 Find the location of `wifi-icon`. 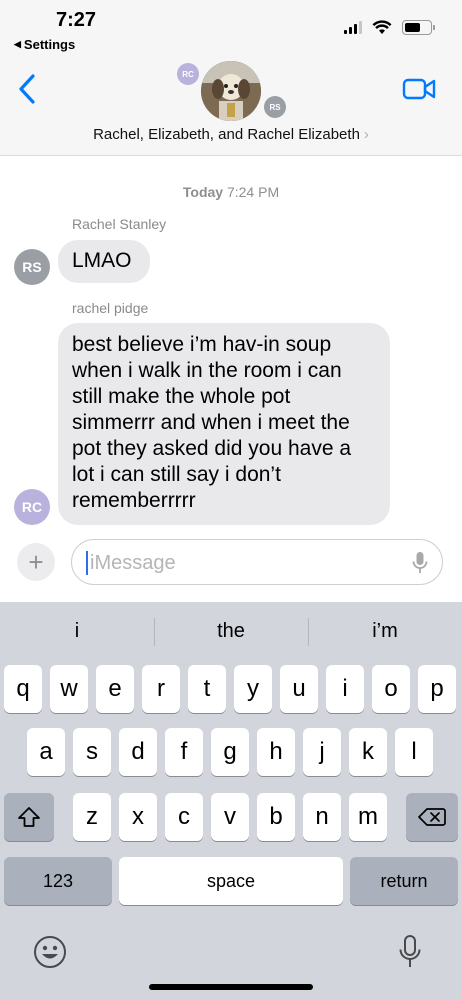

wifi-icon is located at coordinates (382, 27).